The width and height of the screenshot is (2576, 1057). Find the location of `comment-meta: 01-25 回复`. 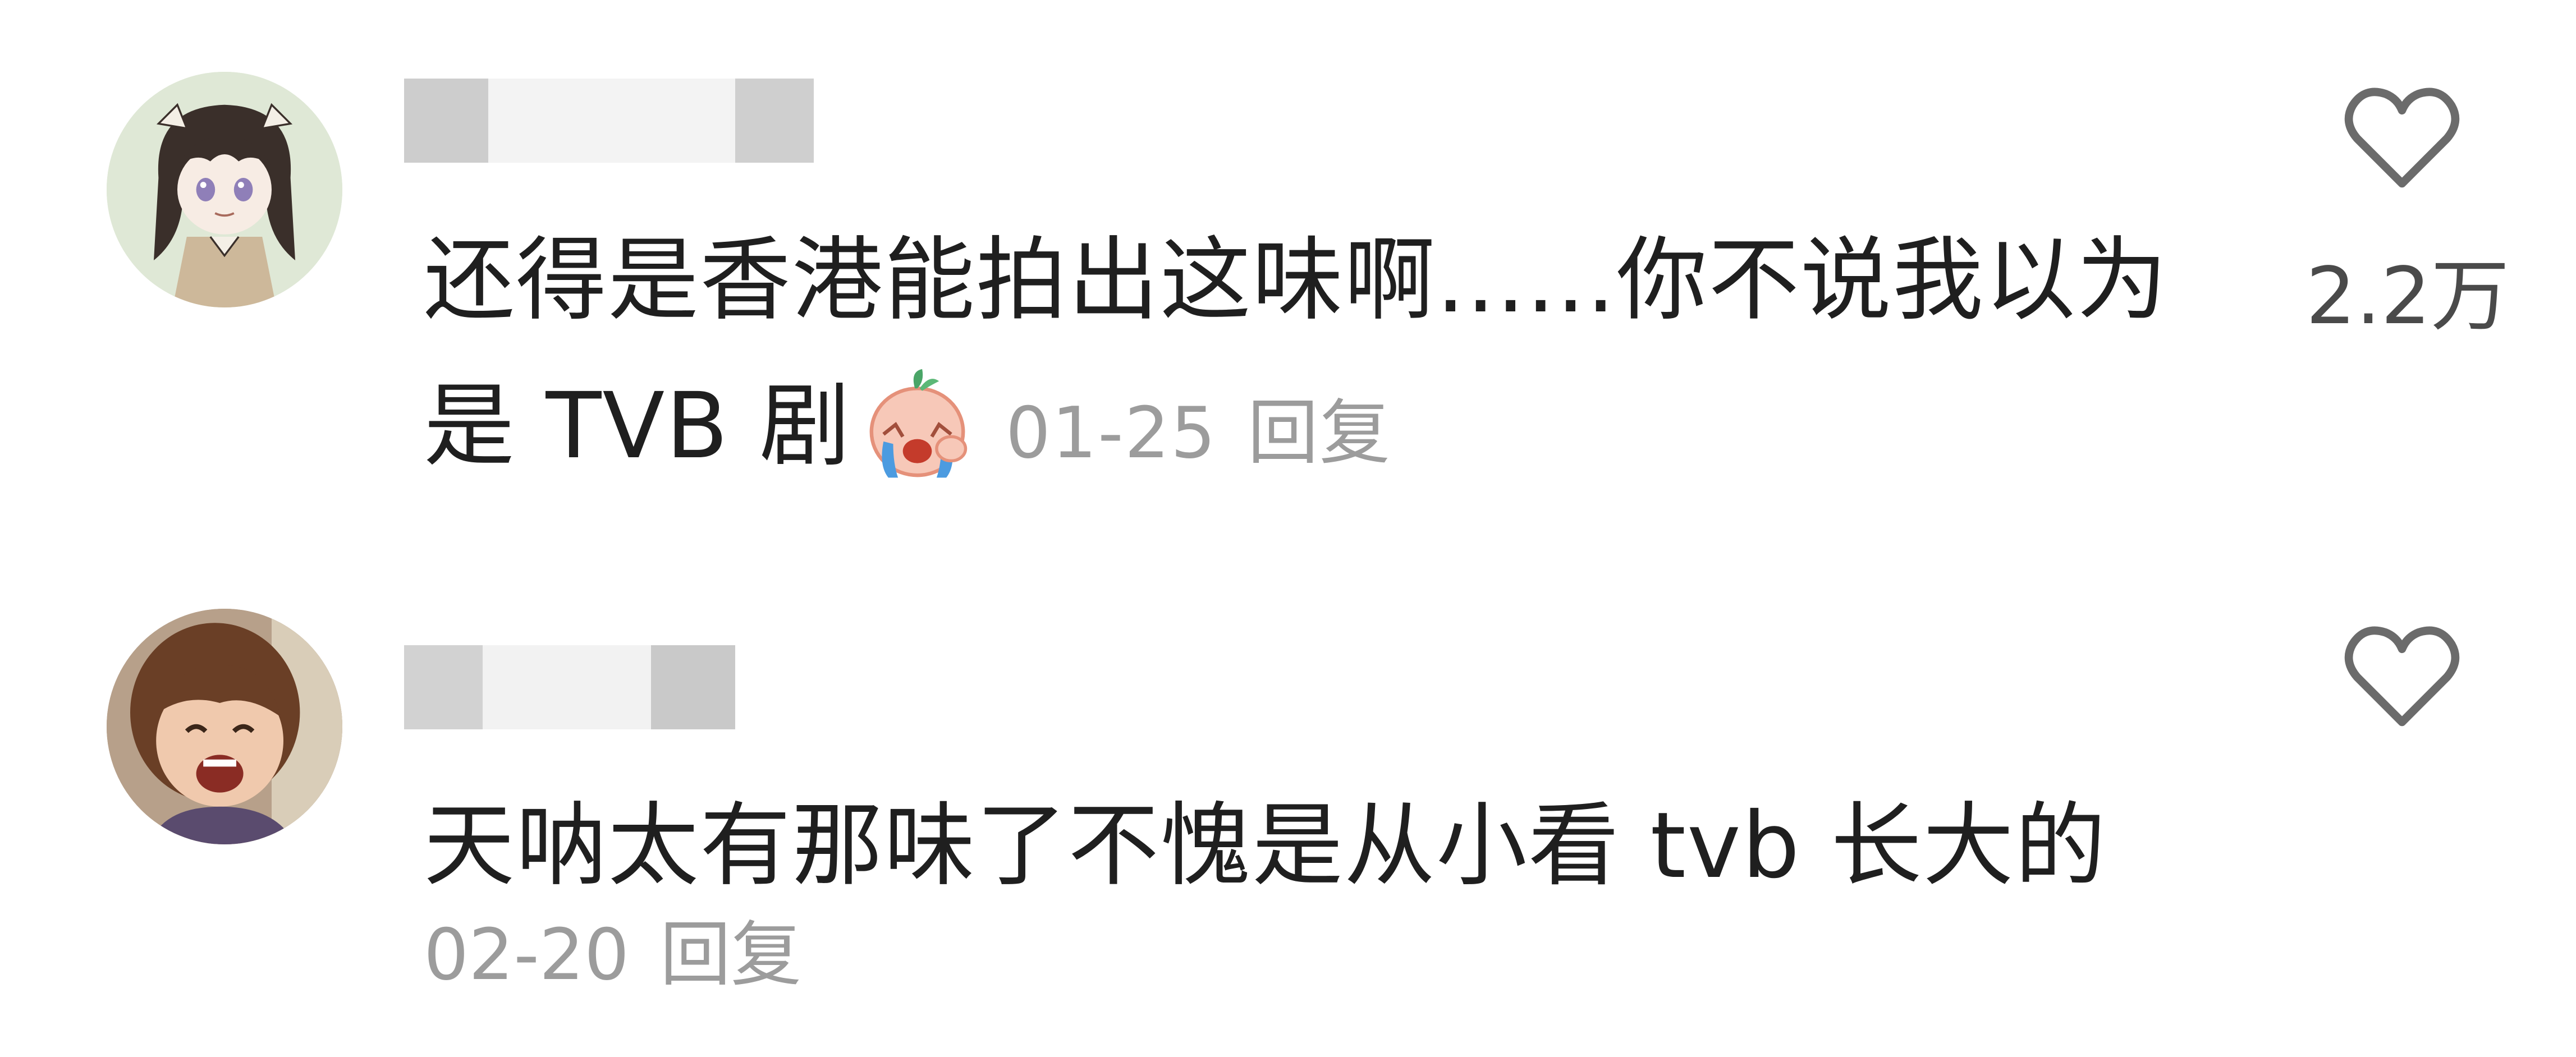

comment-meta: 01-25 回复 is located at coordinates (1198, 433).